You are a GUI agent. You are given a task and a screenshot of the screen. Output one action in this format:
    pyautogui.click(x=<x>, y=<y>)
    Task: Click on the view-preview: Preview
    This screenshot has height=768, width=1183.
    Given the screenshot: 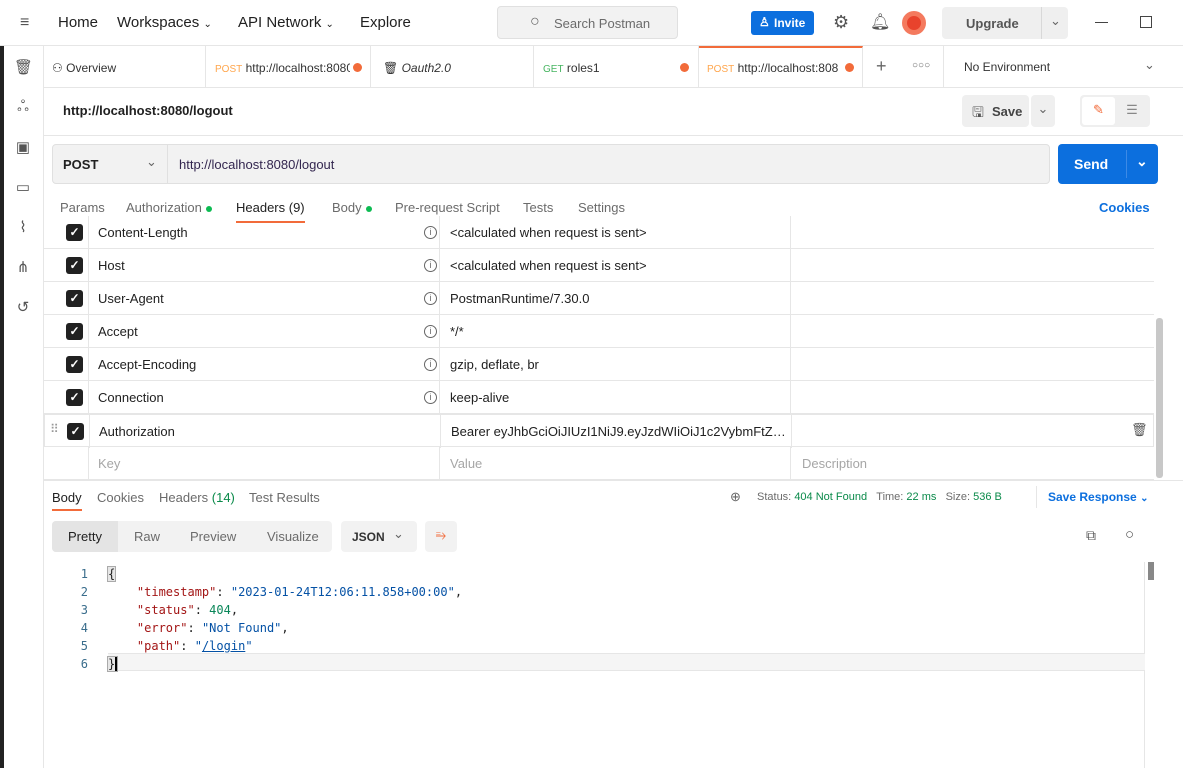 What is the action you would take?
    pyautogui.click(x=213, y=536)
    